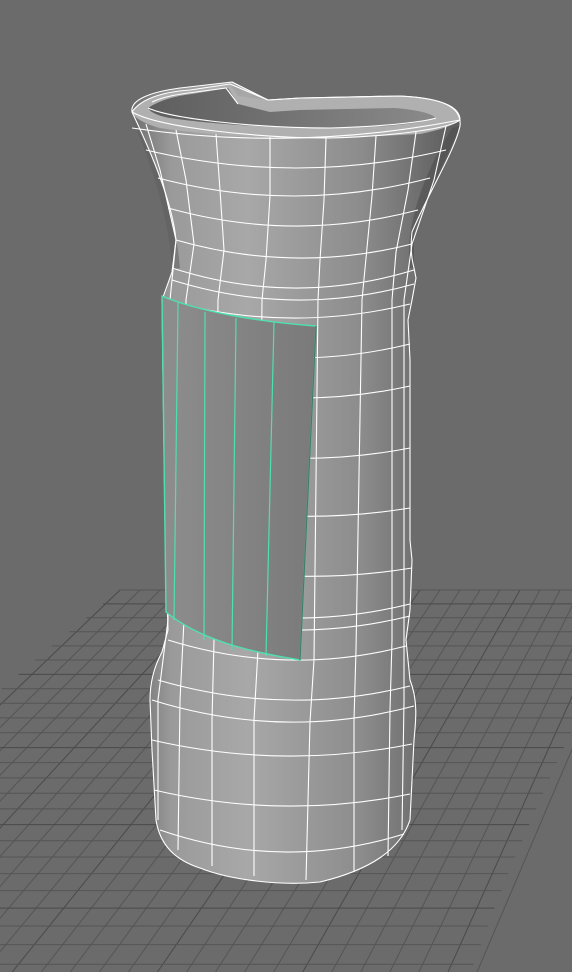 Image resolution: width=572 pixels, height=972 pixels. I want to click on selected-faces, so click(239, 478).